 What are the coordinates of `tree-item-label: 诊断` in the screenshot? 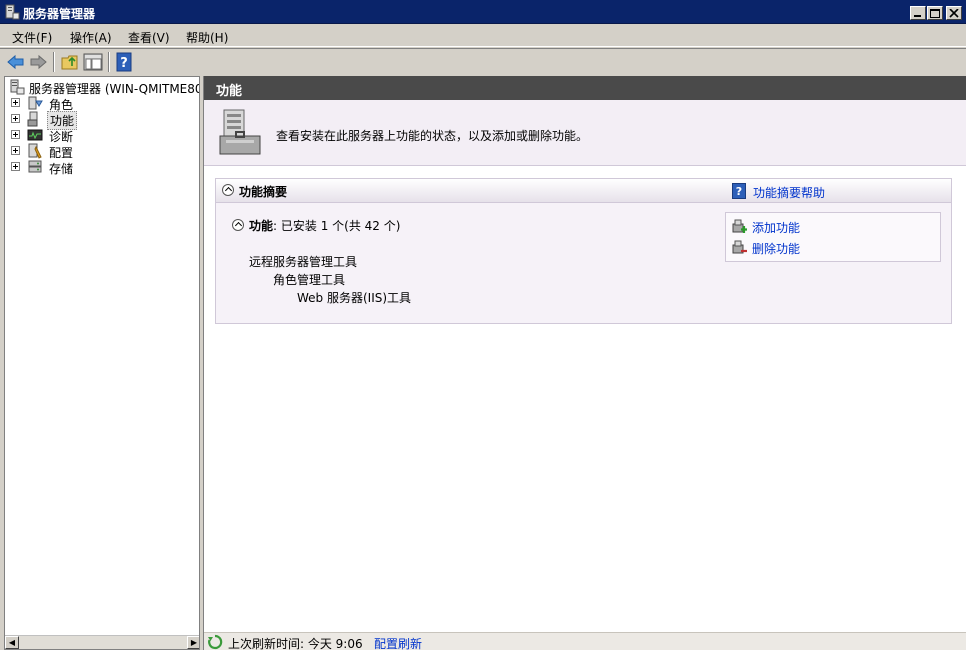 It's located at (61, 137).